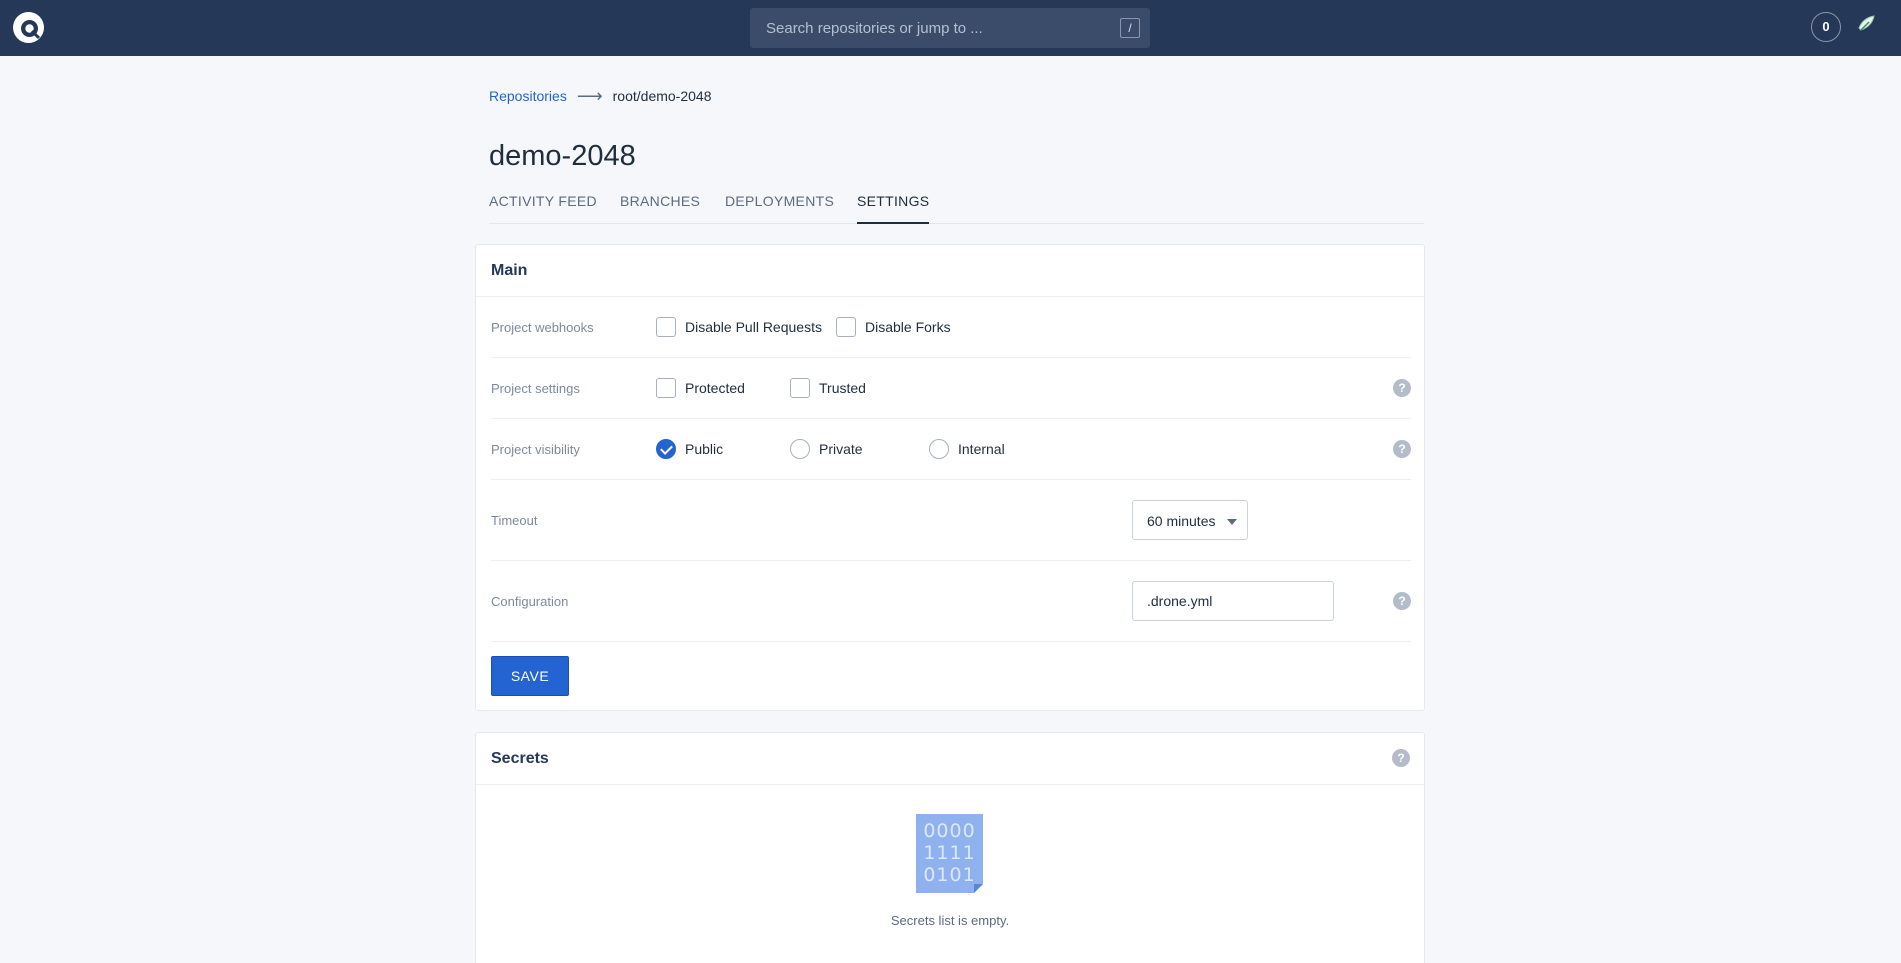 The image size is (1901, 963). What do you see at coordinates (981, 449) in the screenshot?
I see `internal-label: Internal` at bounding box center [981, 449].